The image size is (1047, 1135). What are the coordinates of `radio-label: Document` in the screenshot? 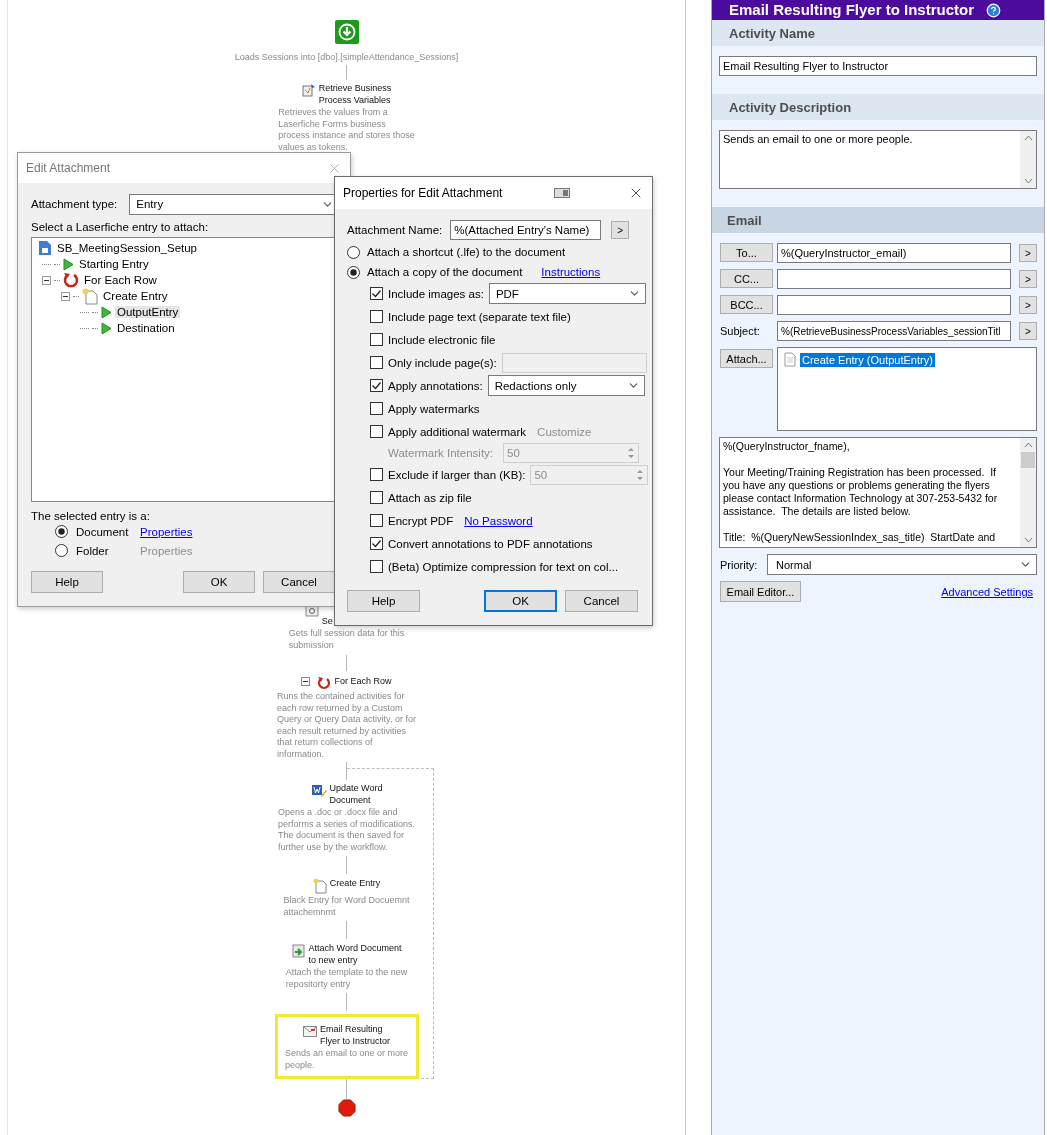 It's located at (103, 531).